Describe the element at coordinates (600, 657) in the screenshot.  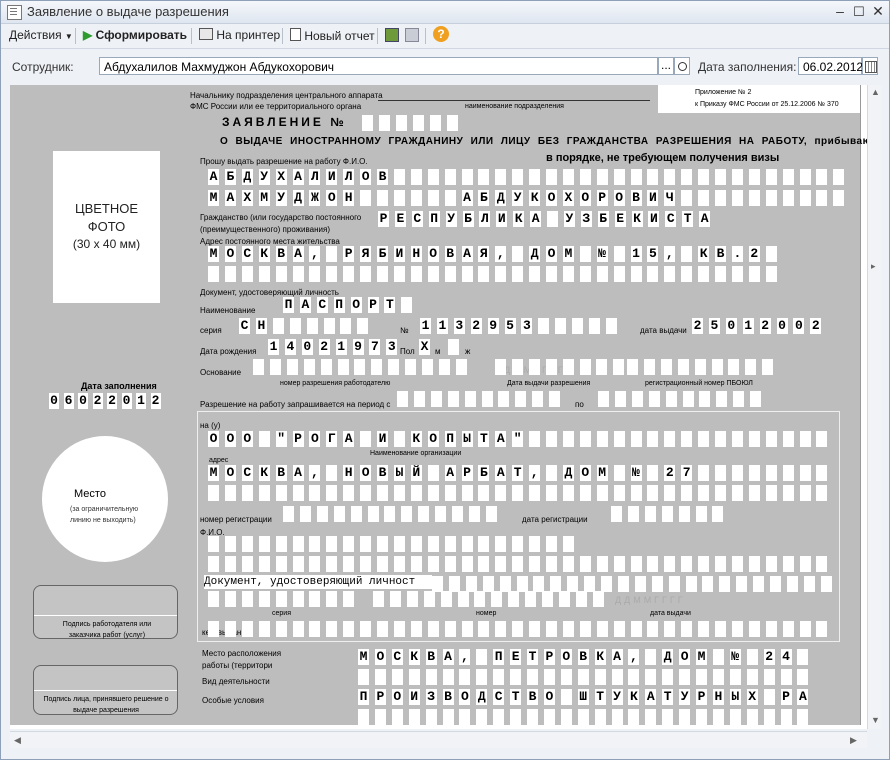
I see `work-place-cell: К` at that location.